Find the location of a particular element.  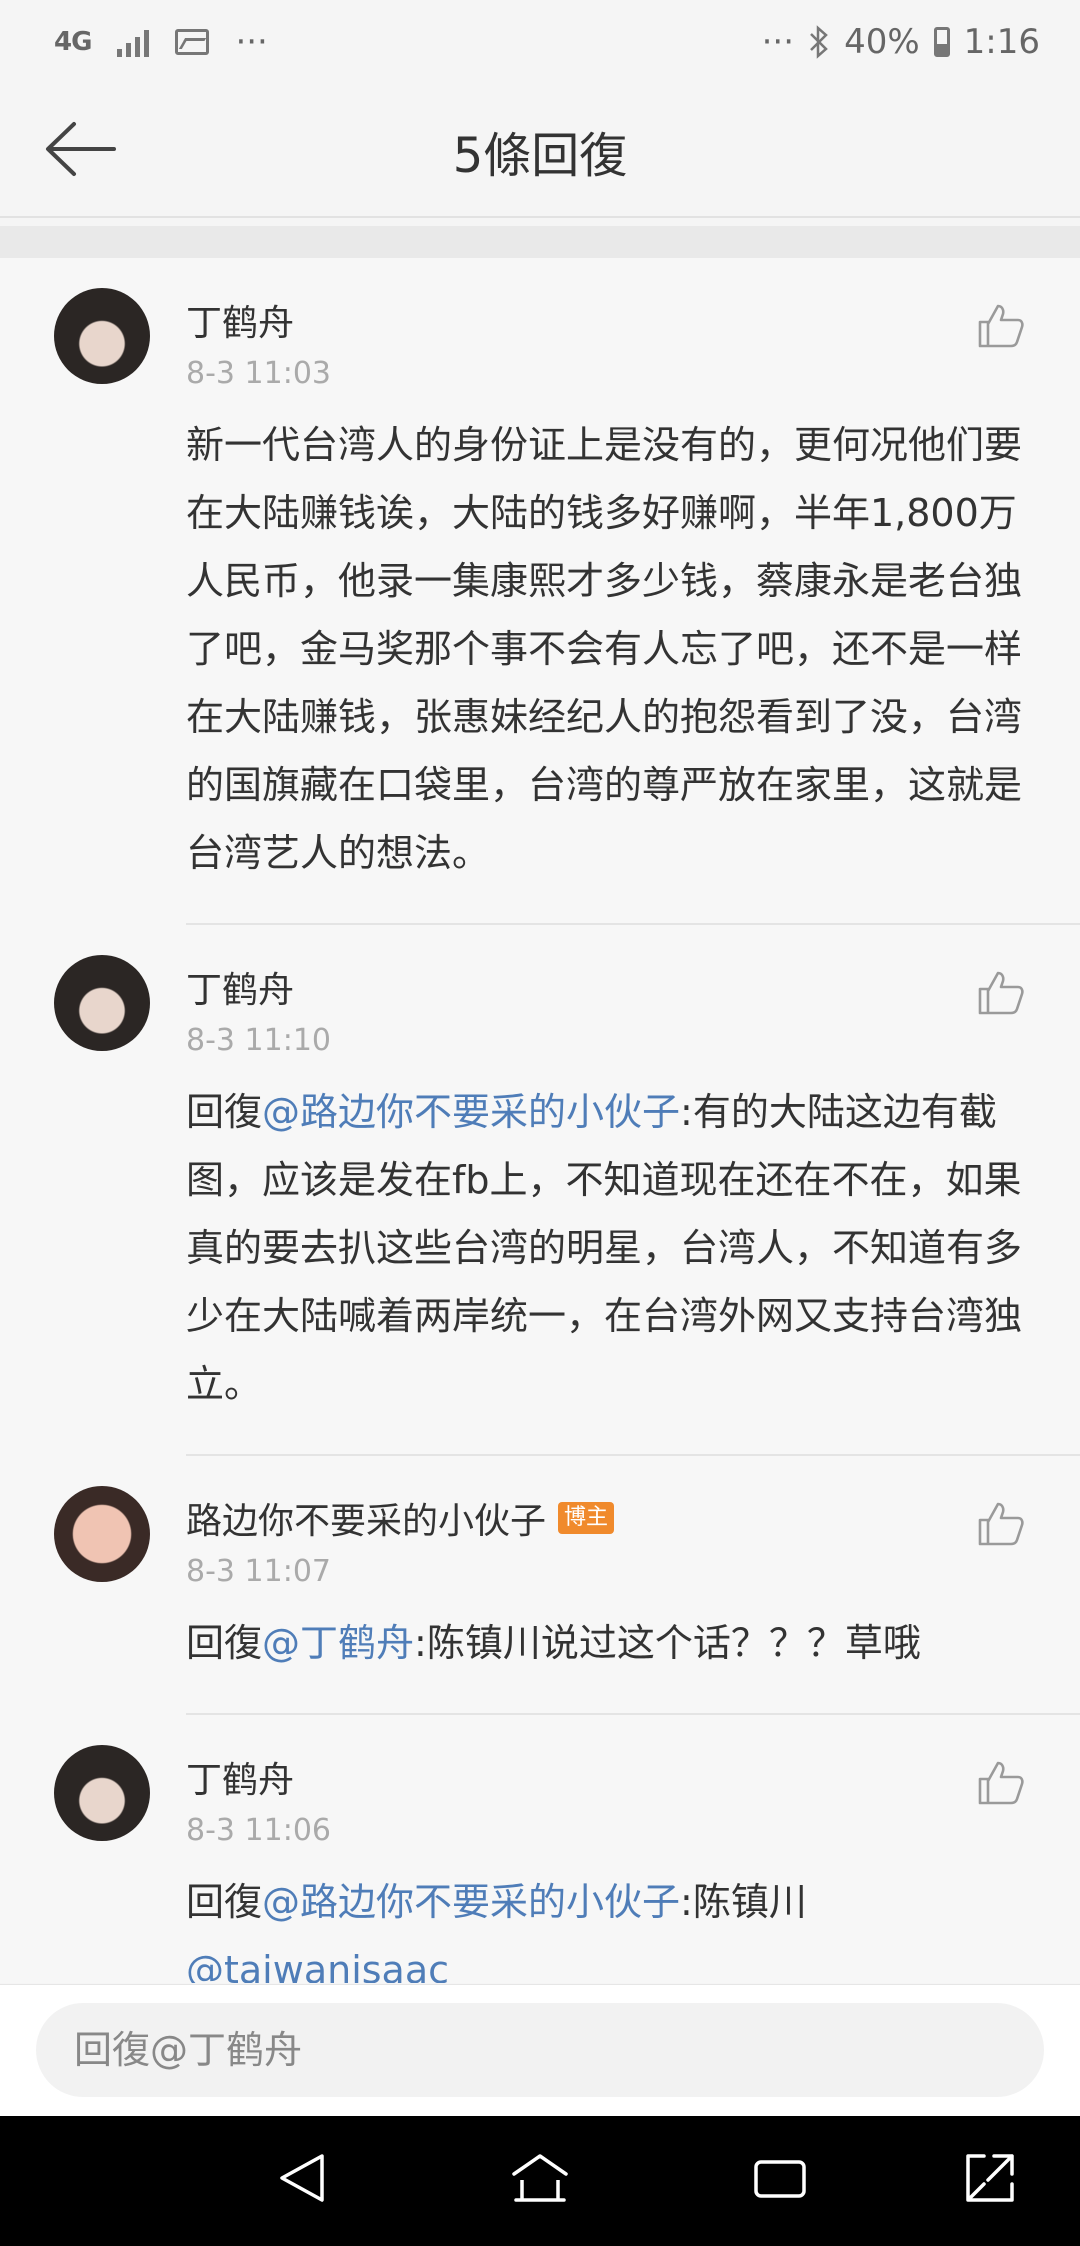

page-title: 5條回復 is located at coordinates (540, 156).